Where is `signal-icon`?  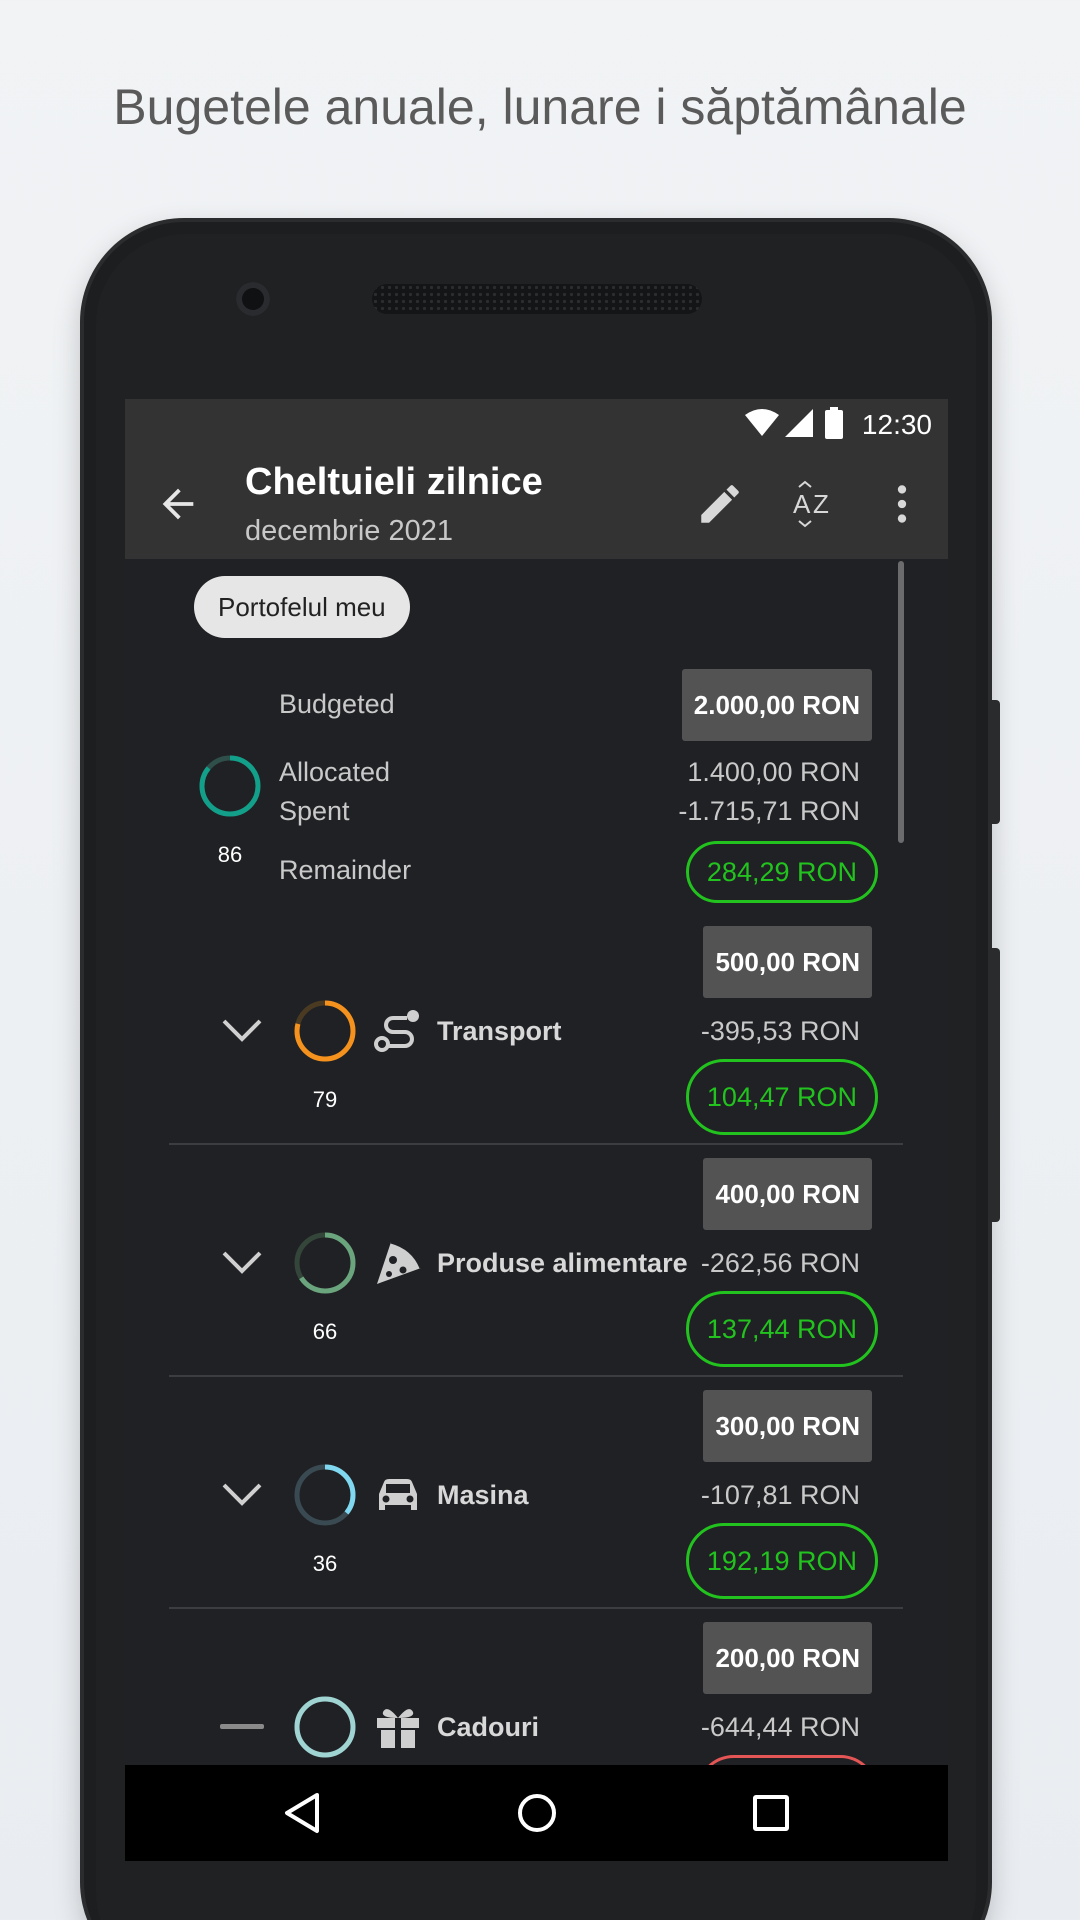
signal-icon is located at coordinates (799, 423).